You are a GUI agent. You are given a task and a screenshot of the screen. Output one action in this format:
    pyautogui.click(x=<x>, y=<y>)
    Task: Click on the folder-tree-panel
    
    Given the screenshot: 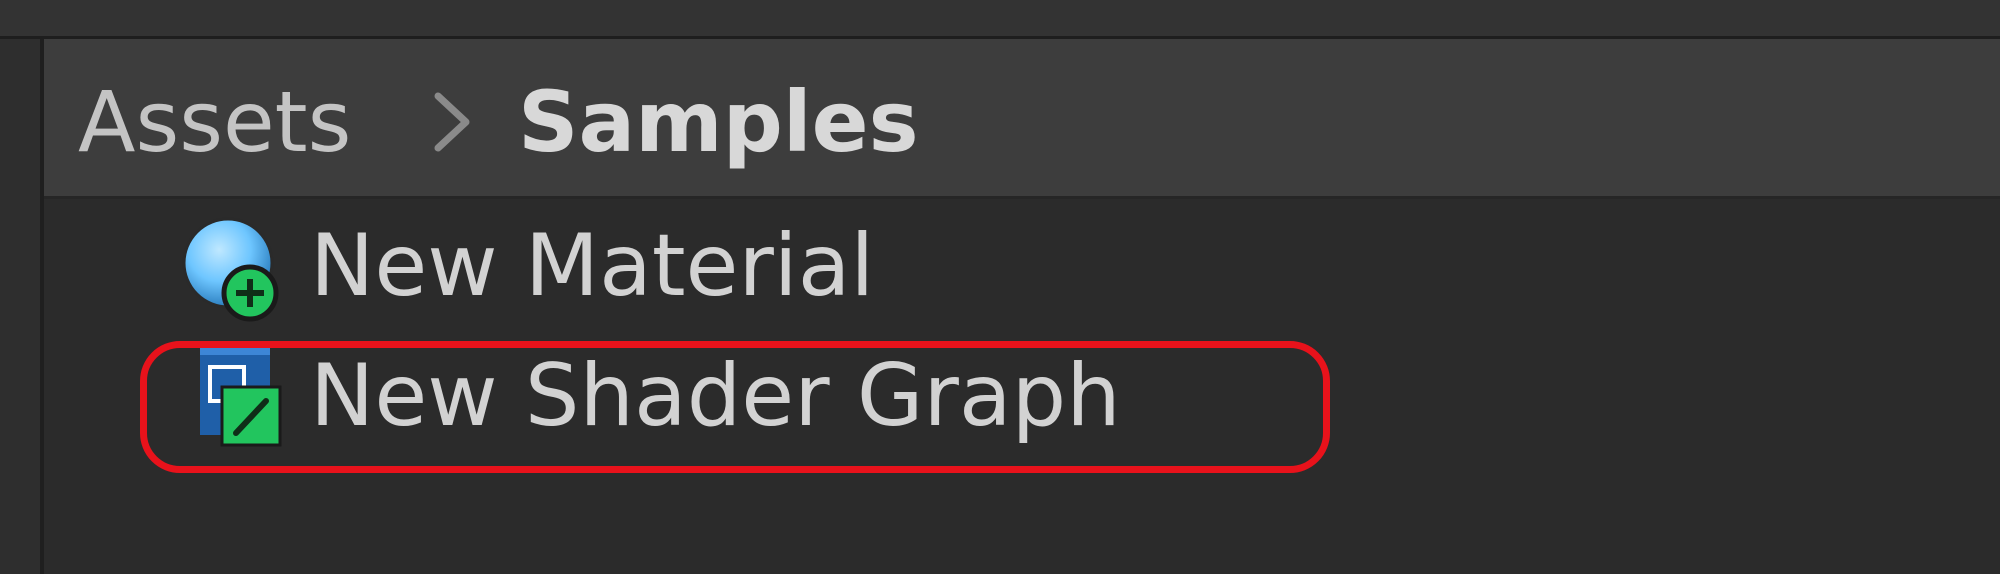 What is the action you would take?
    pyautogui.click(x=22, y=306)
    